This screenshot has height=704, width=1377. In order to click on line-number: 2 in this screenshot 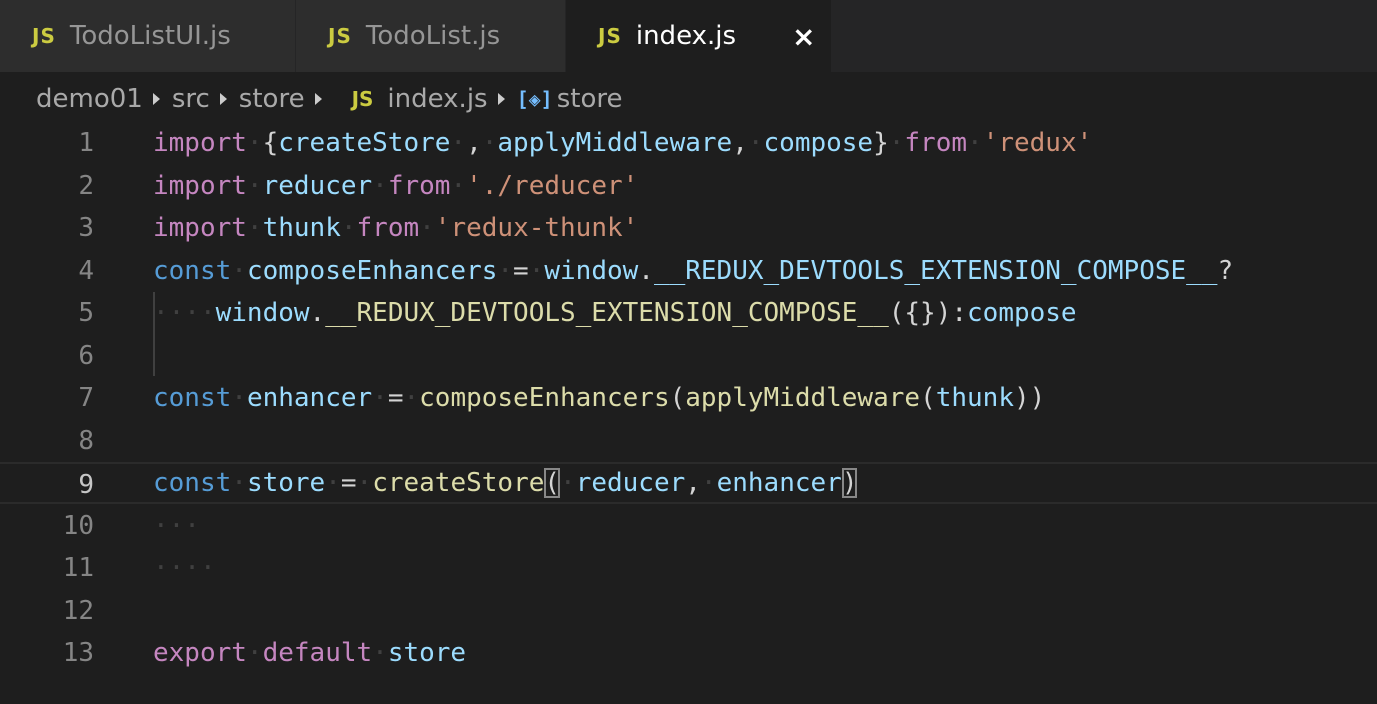, I will do `click(86, 185)`.